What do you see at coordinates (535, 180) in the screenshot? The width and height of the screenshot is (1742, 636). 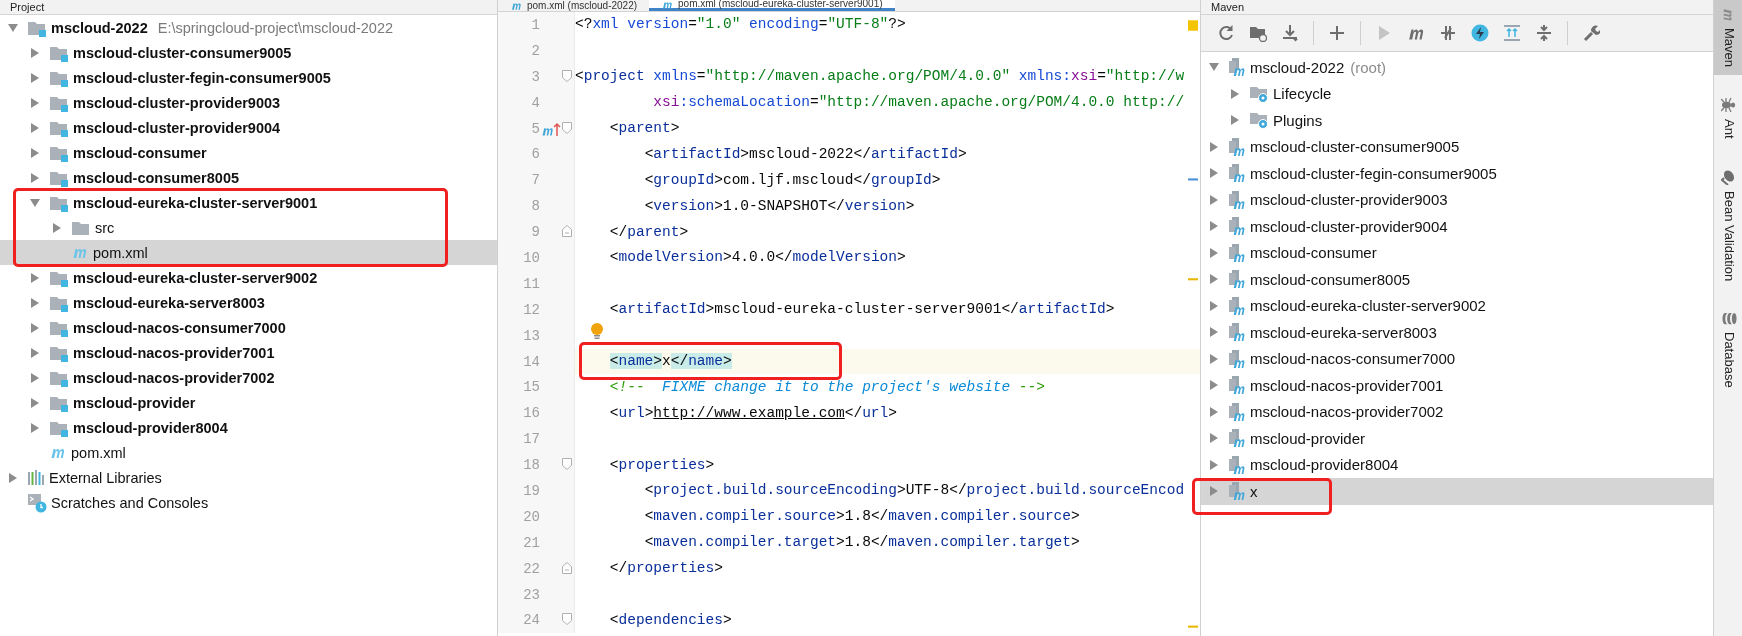 I see `line-number: 7` at bounding box center [535, 180].